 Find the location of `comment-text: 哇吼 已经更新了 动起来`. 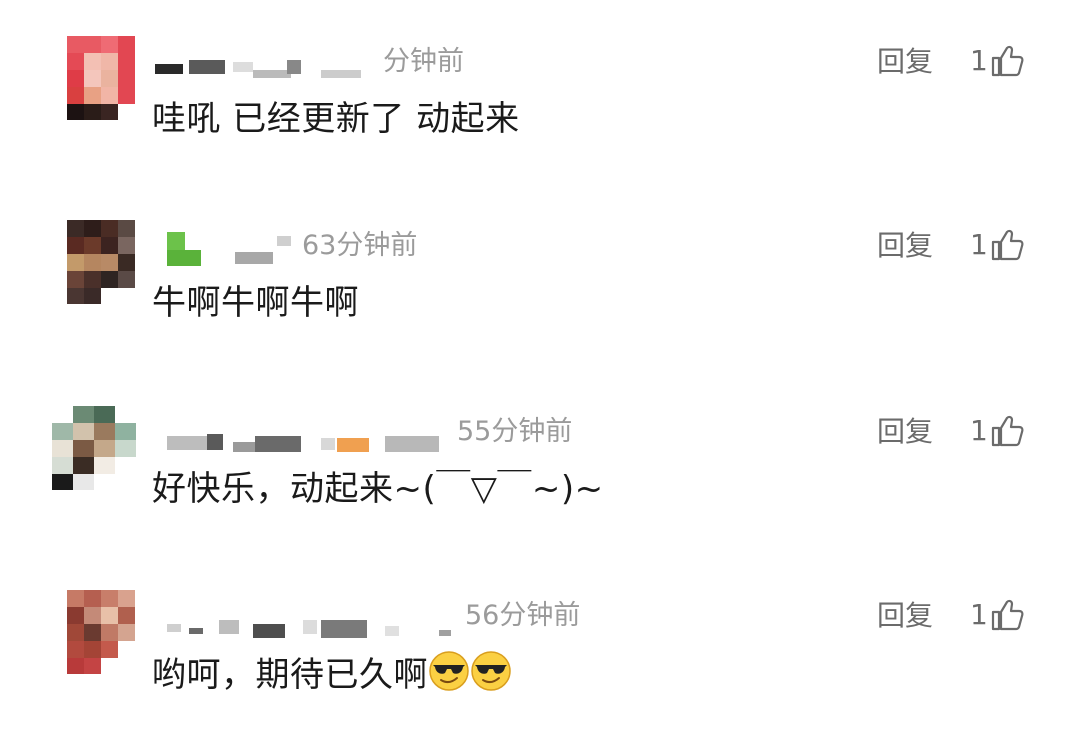

comment-text: 哇吼 已经更新了 动起来 is located at coordinates (336, 119).